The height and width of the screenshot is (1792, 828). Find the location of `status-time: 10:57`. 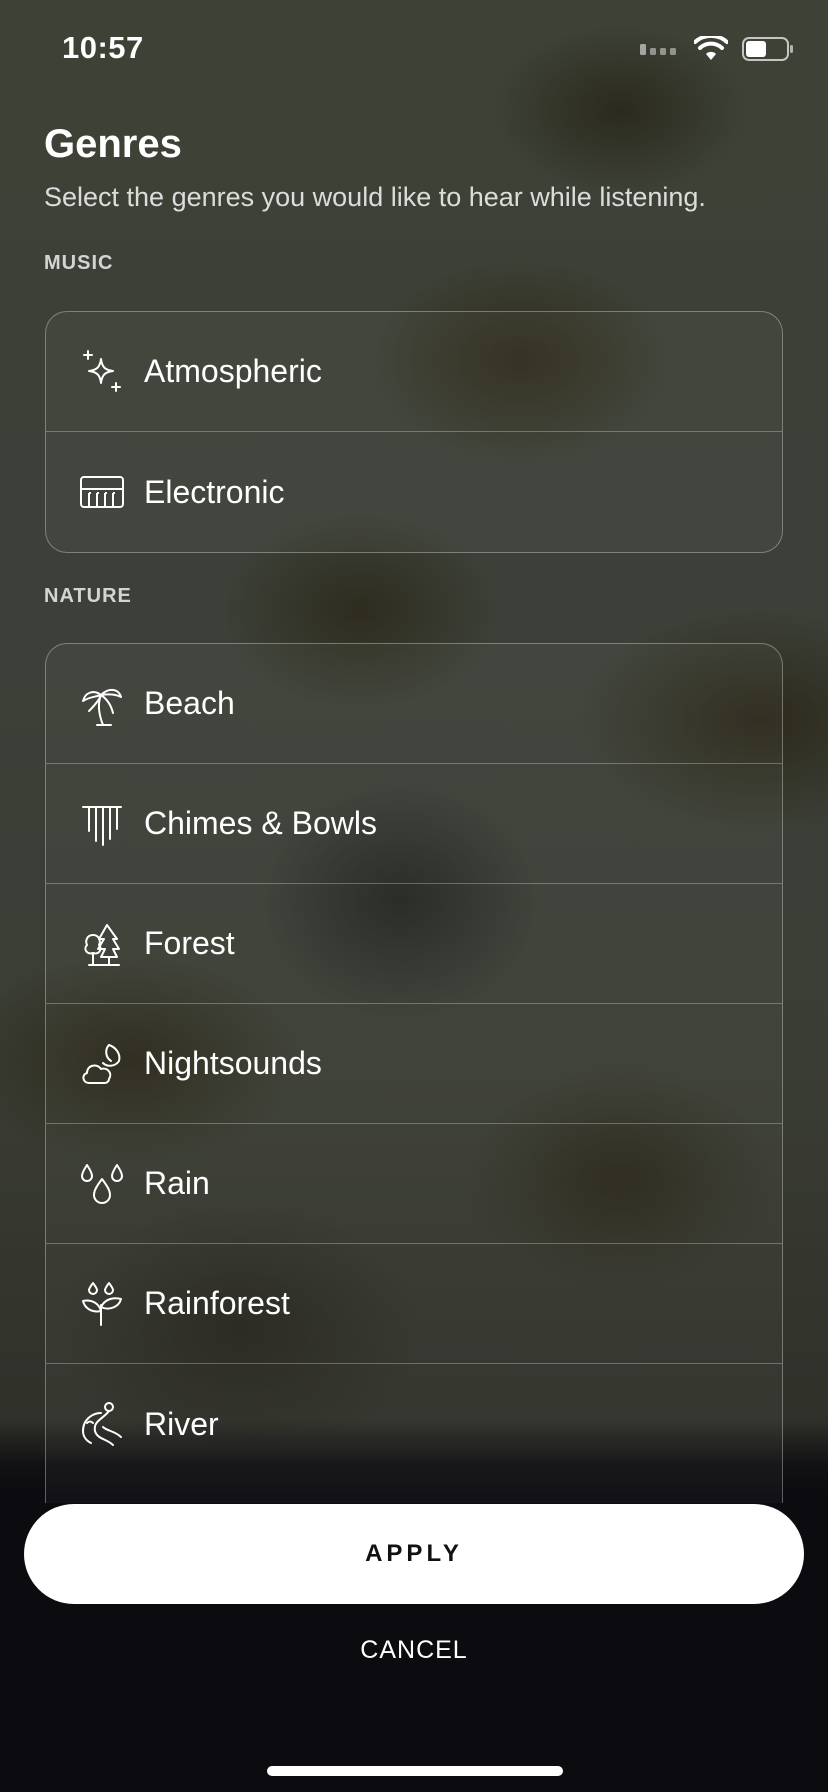

status-time: 10:57 is located at coordinates (103, 47).